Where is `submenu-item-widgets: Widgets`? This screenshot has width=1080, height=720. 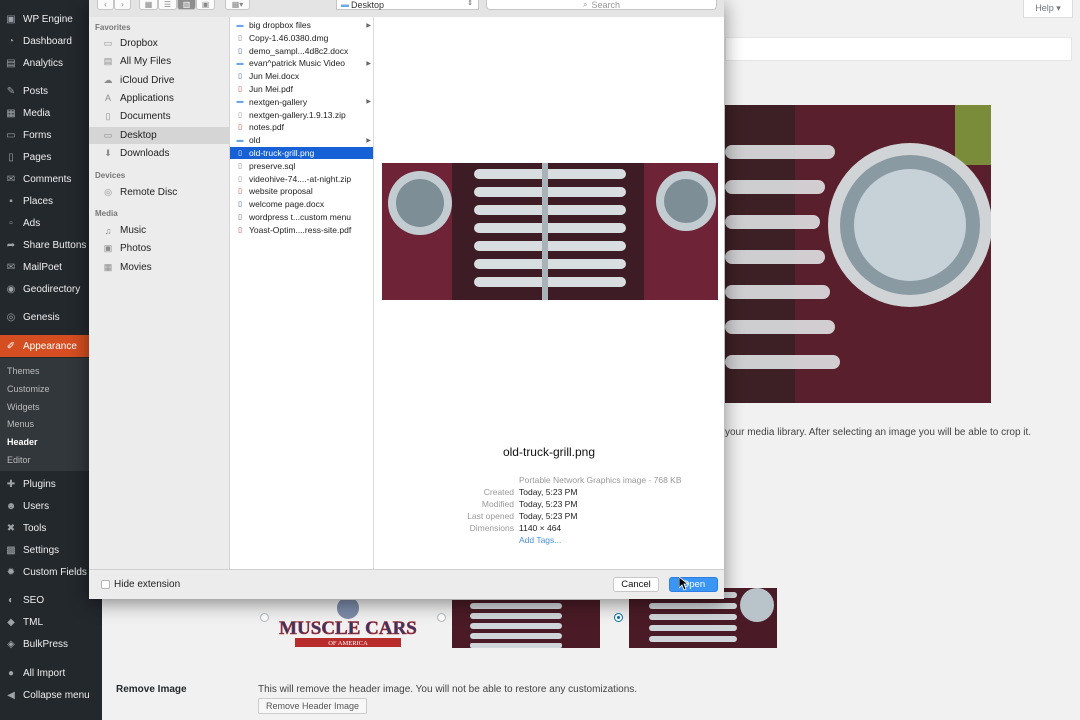 submenu-item-widgets: Widgets is located at coordinates (51, 407).